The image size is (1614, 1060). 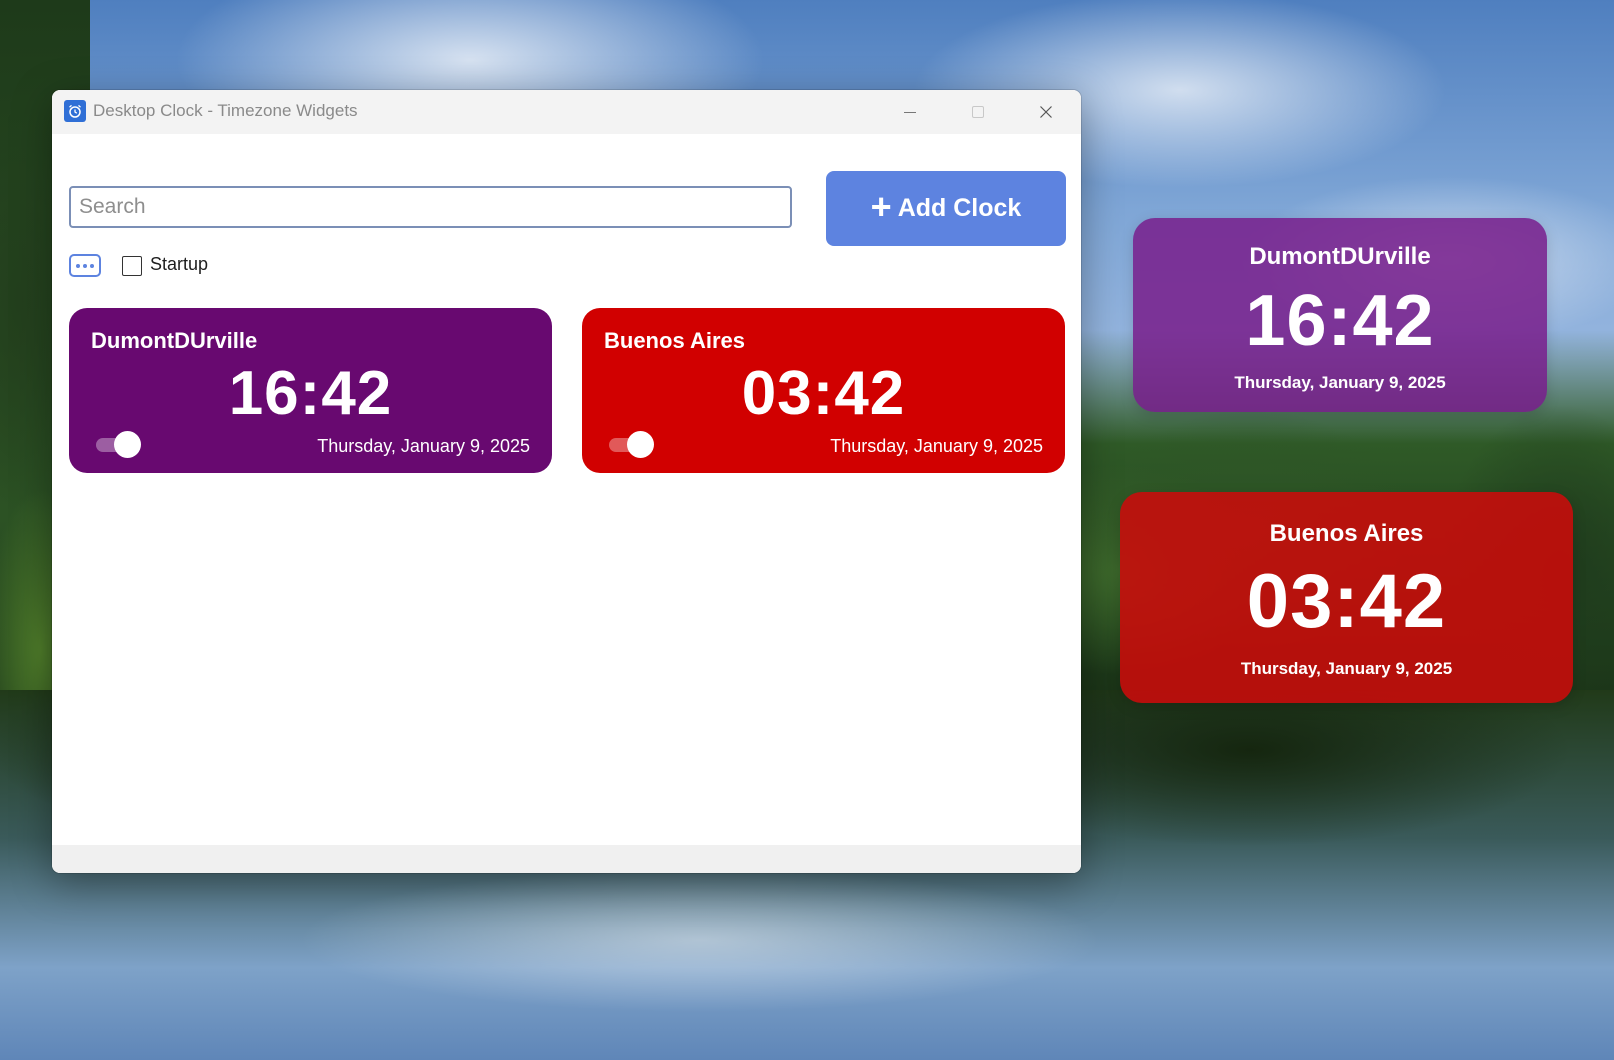 I want to click on status-bar, so click(x=566, y=859).